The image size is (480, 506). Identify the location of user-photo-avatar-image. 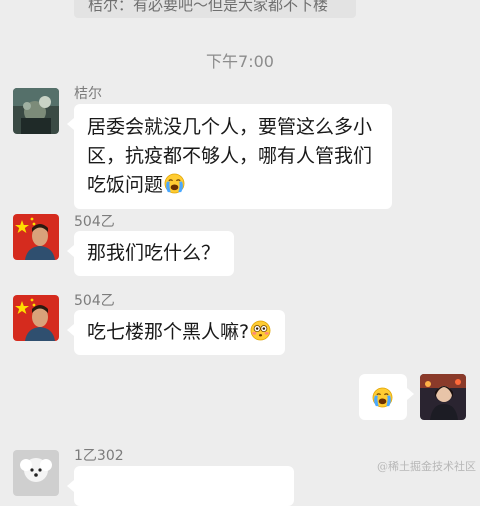
(36, 111).